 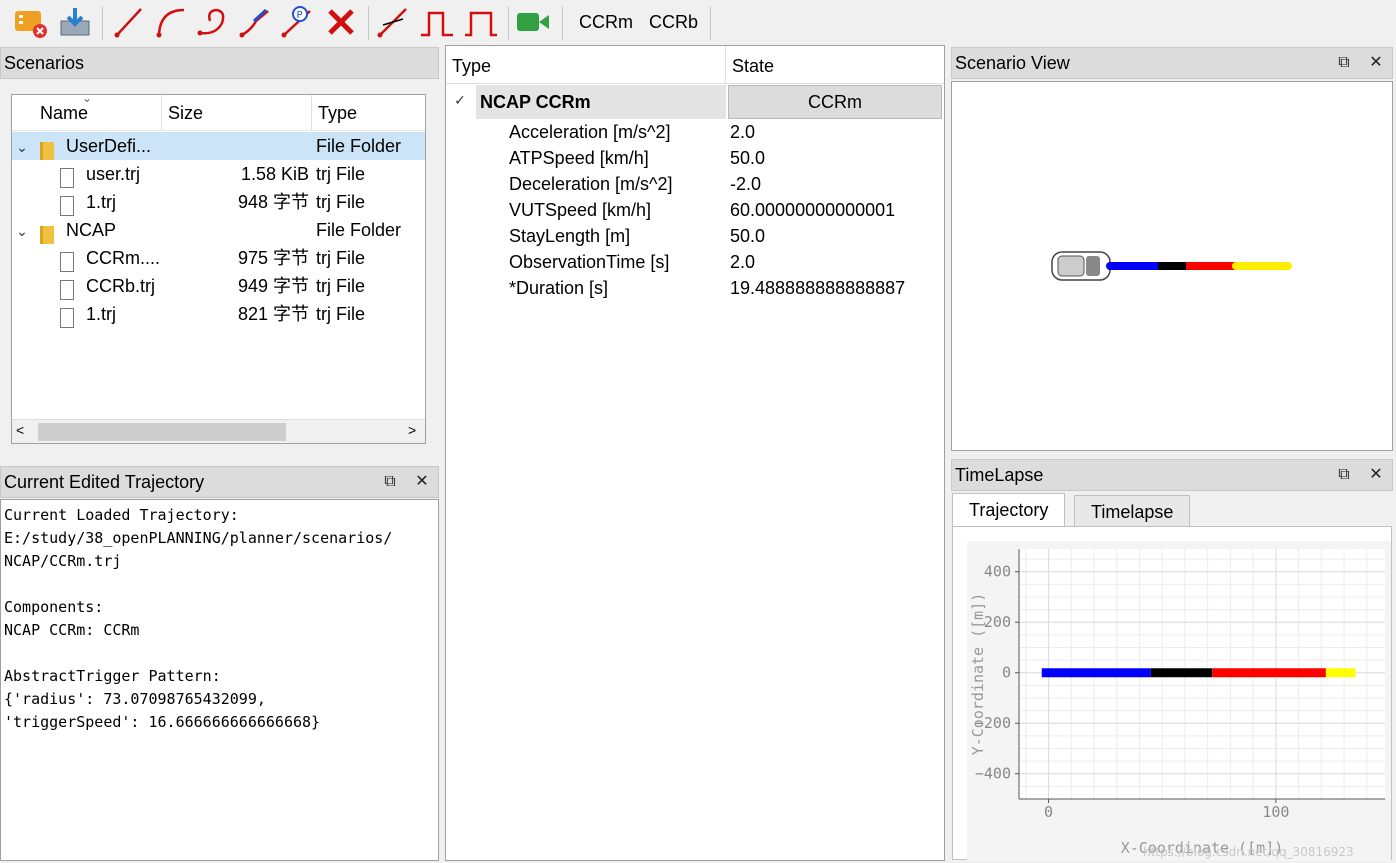 I want to click on cut-tool-icon, so click(x=393, y=22).